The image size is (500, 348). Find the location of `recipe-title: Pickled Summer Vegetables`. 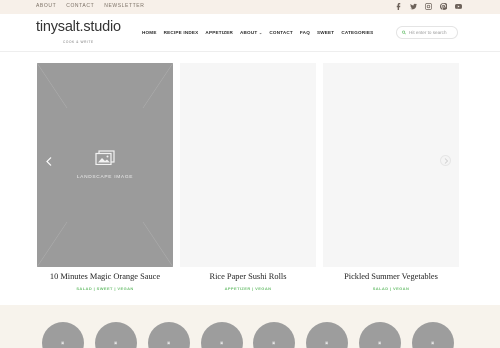

recipe-title: Pickled Summer Vegetables is located at coordinates (391, 276).